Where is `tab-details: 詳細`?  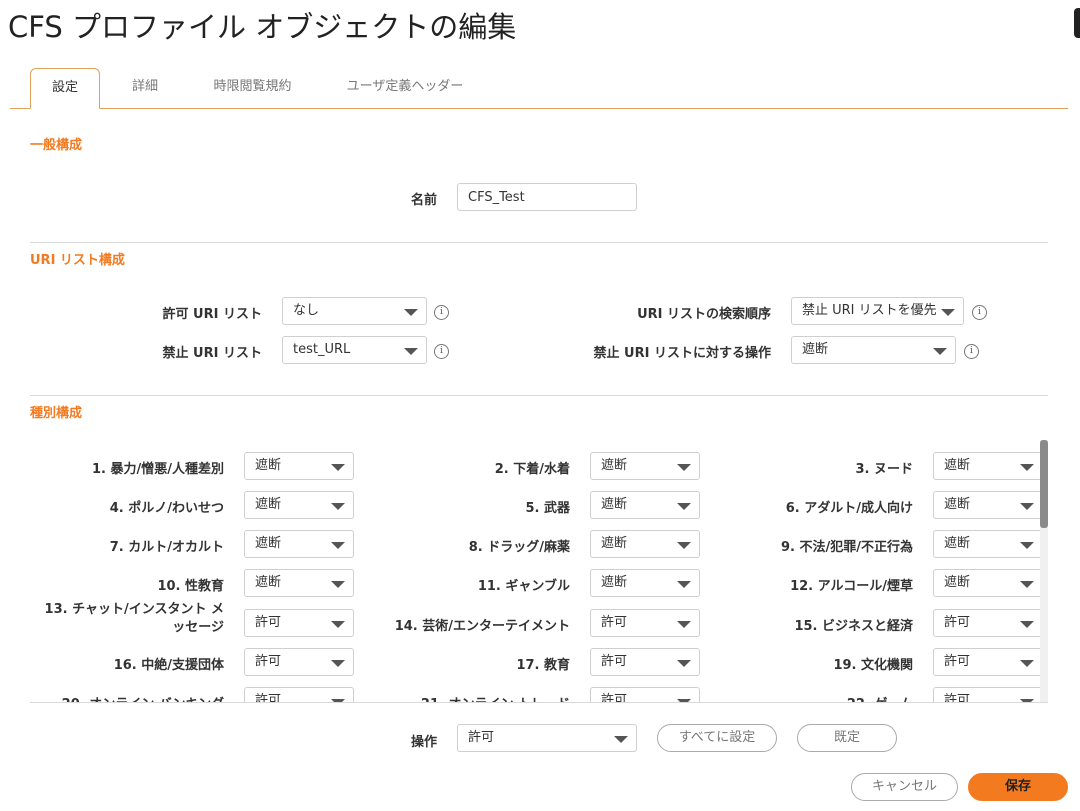
tab-details: 詳細 is located at coordinates (145, 87).